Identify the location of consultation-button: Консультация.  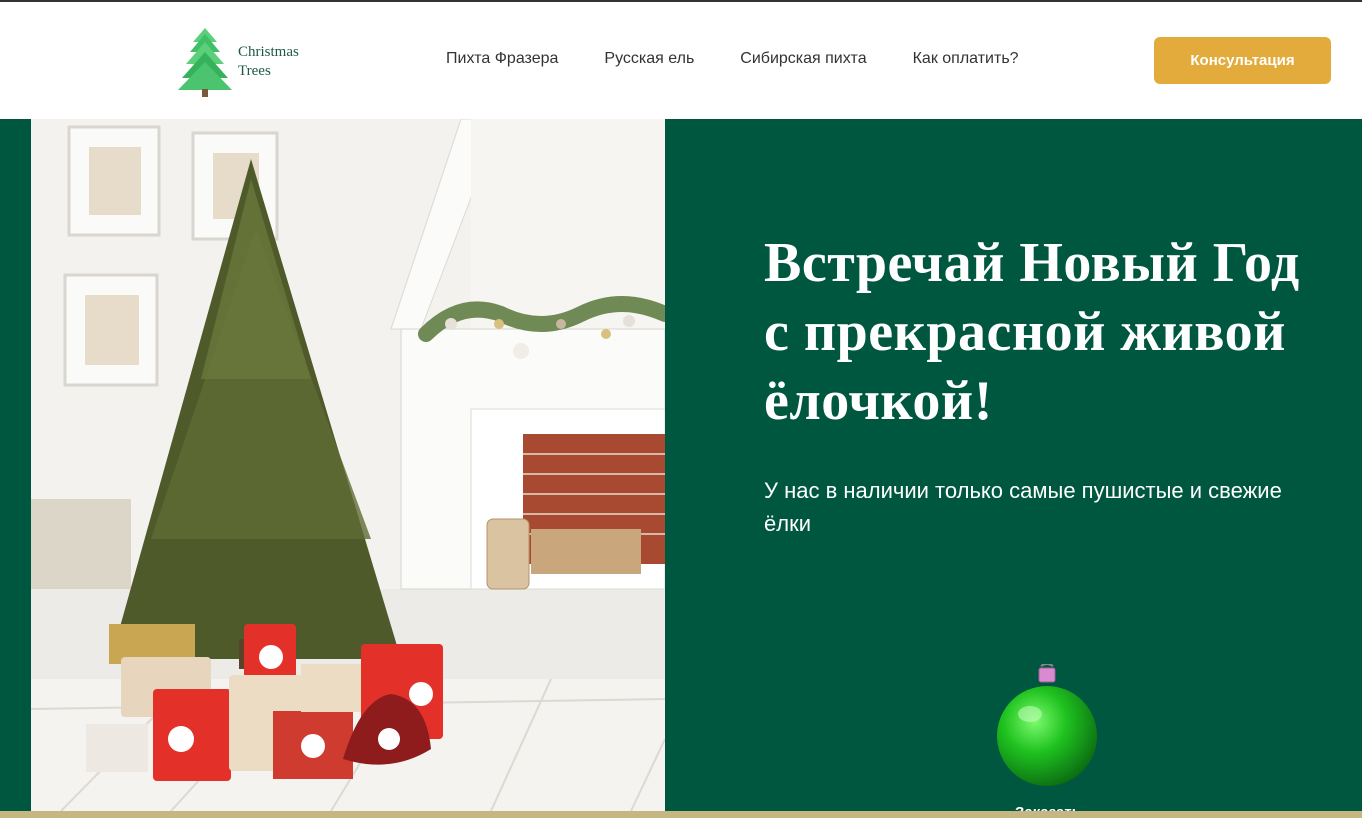
(1242, 60).